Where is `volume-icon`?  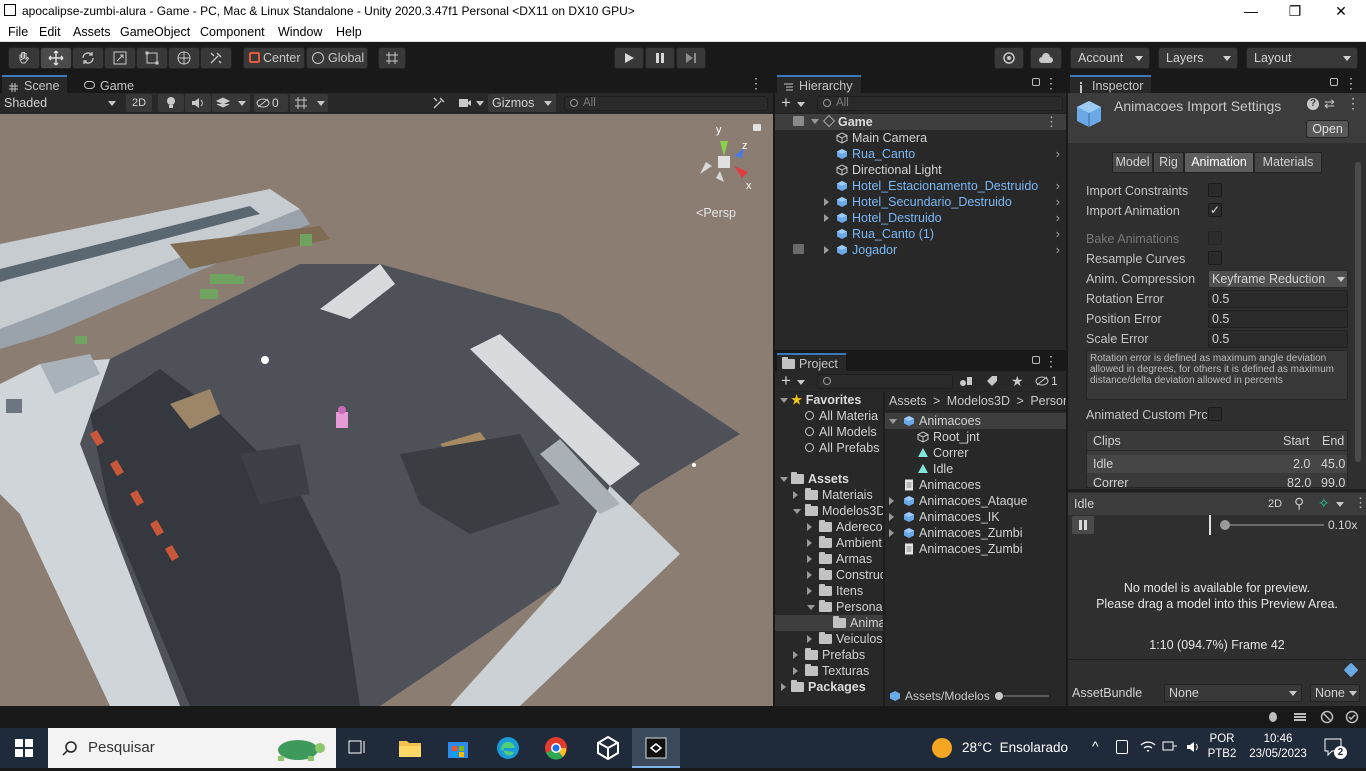
volume-icon is located at coordinates (1194, 747).